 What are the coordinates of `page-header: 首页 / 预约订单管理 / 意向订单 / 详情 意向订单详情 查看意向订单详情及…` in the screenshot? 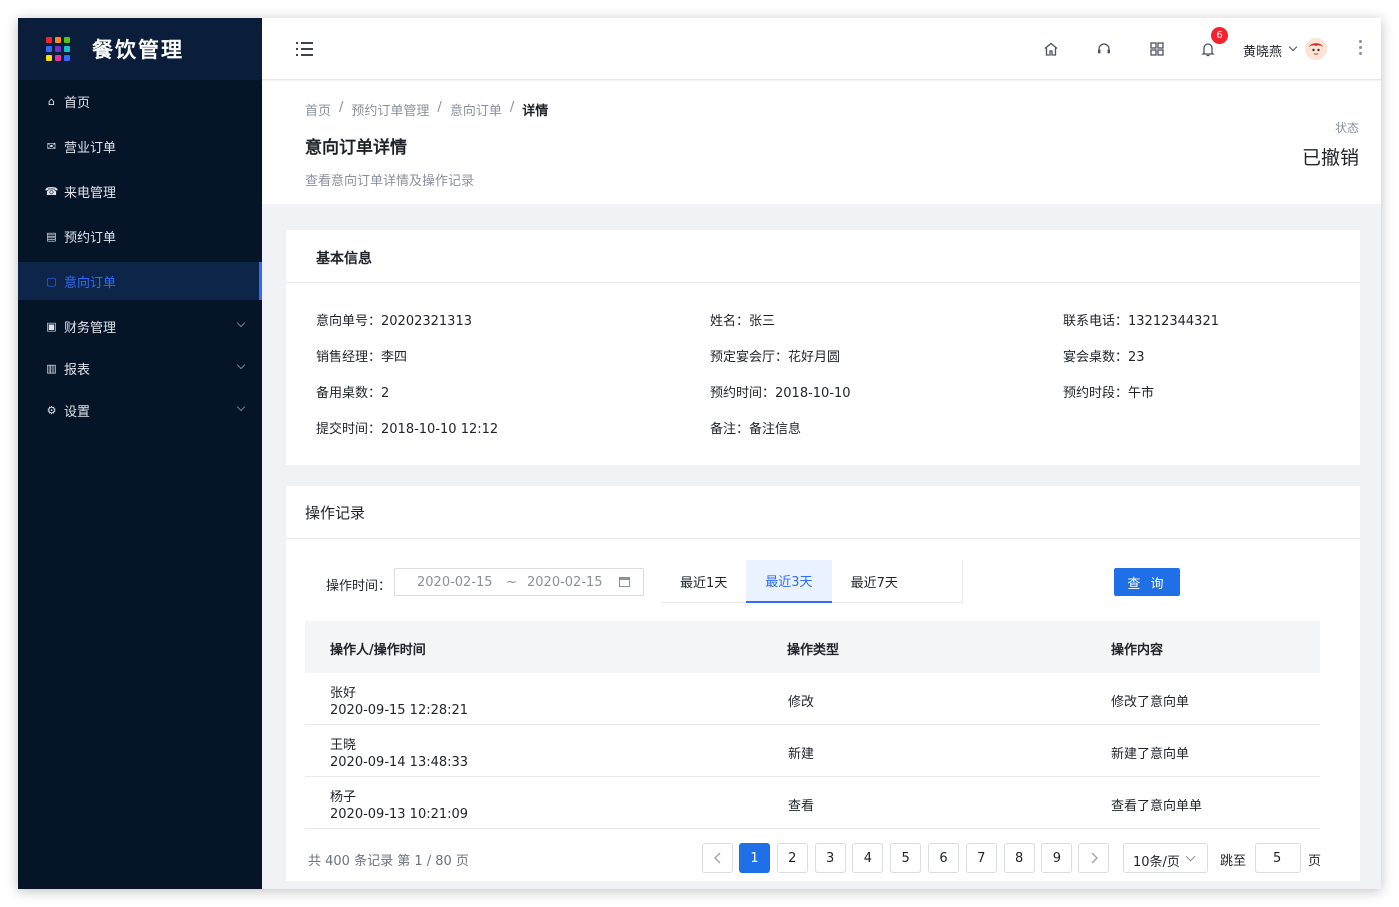 It's located at (821, 142).